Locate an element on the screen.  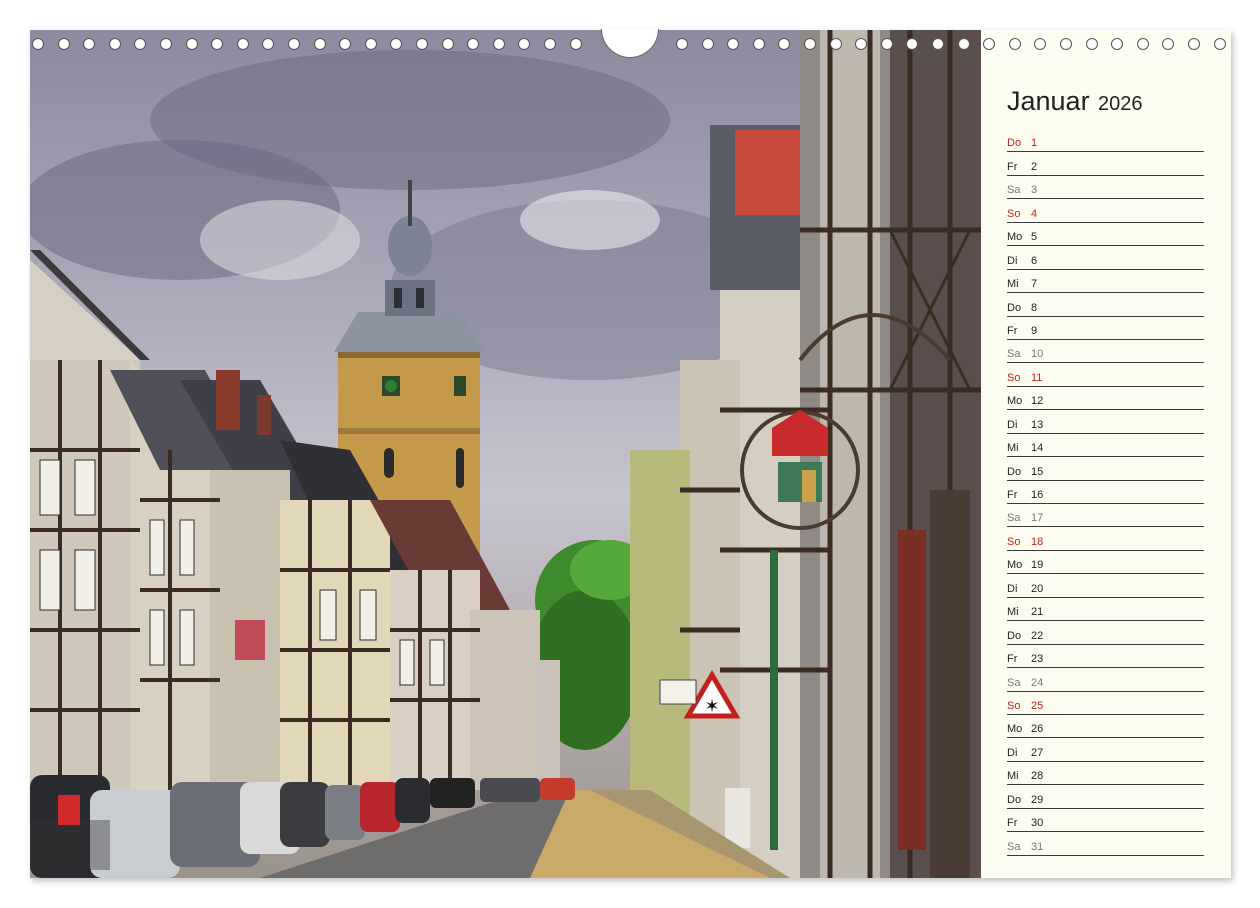
day-row: So 18 is located at coordinates (1105, 539).